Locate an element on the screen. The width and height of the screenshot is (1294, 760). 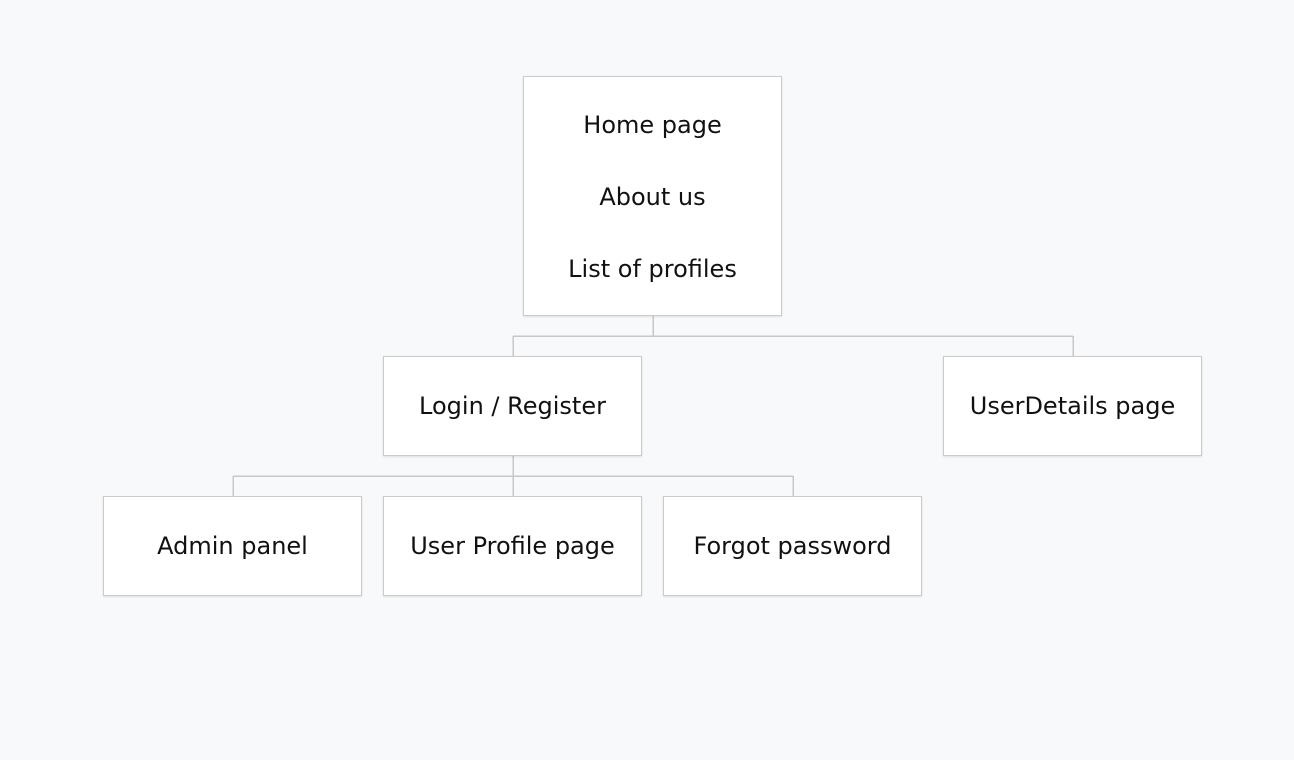
node-userdetails-page: UserDetails page is located at coordinates (1072, 406).